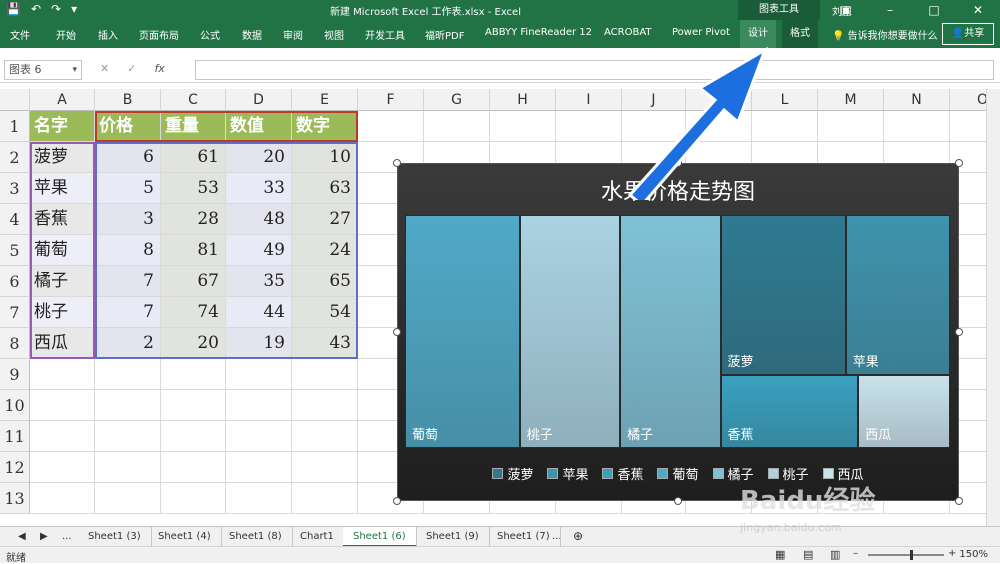 The image size is (1000, 564). Describe the element at coordinates (385, 34) in the screenshot. I see `tab-developer: 开发工具` at that location.